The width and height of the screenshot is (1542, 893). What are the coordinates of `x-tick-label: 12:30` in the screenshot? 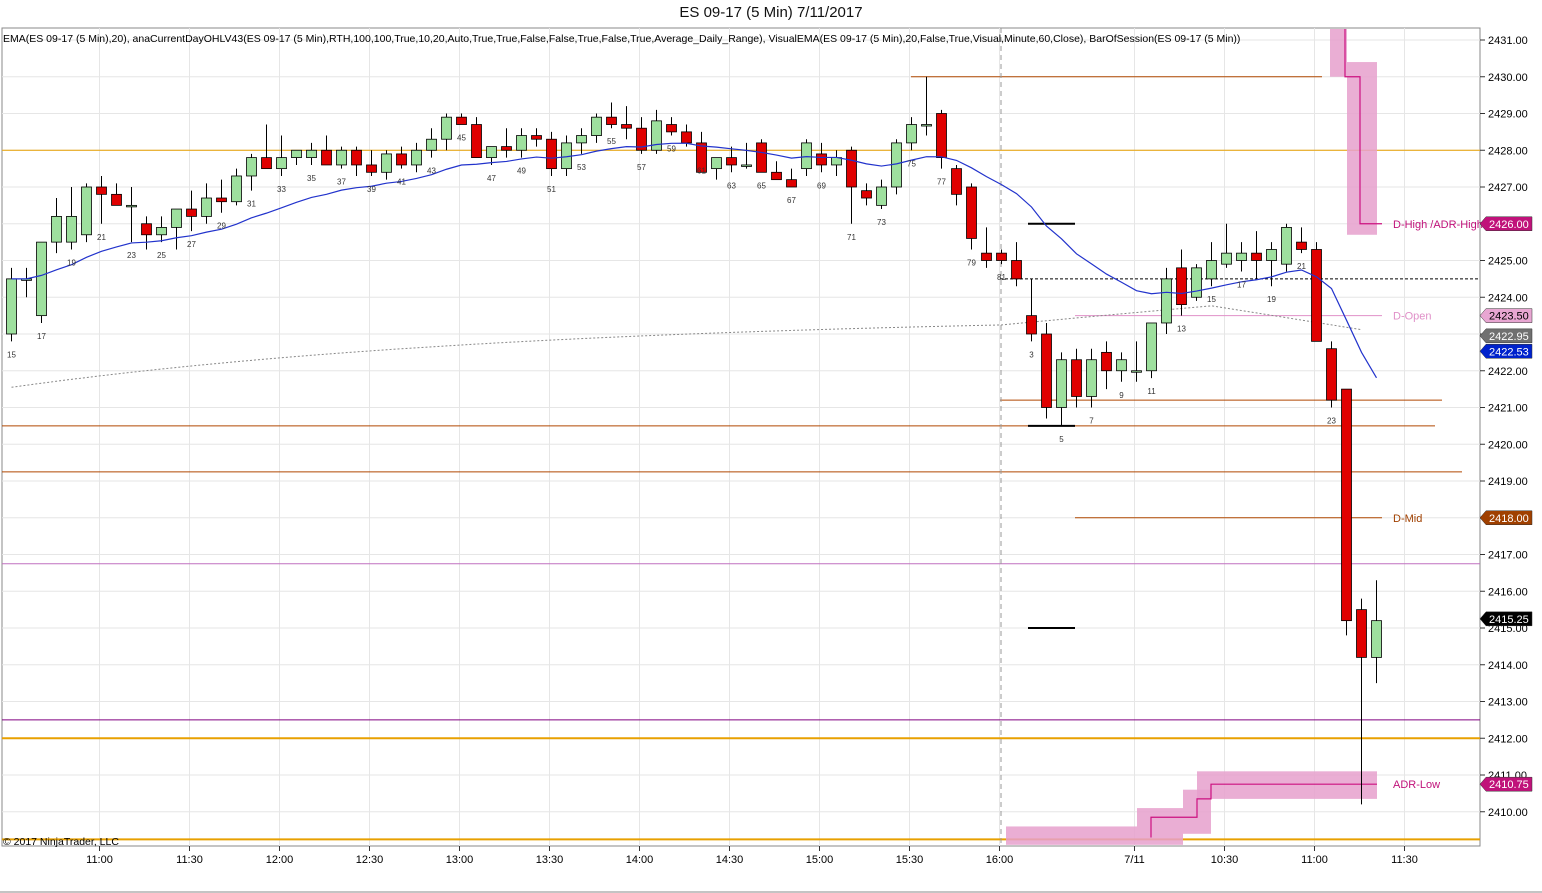 It's located at (370, 860).